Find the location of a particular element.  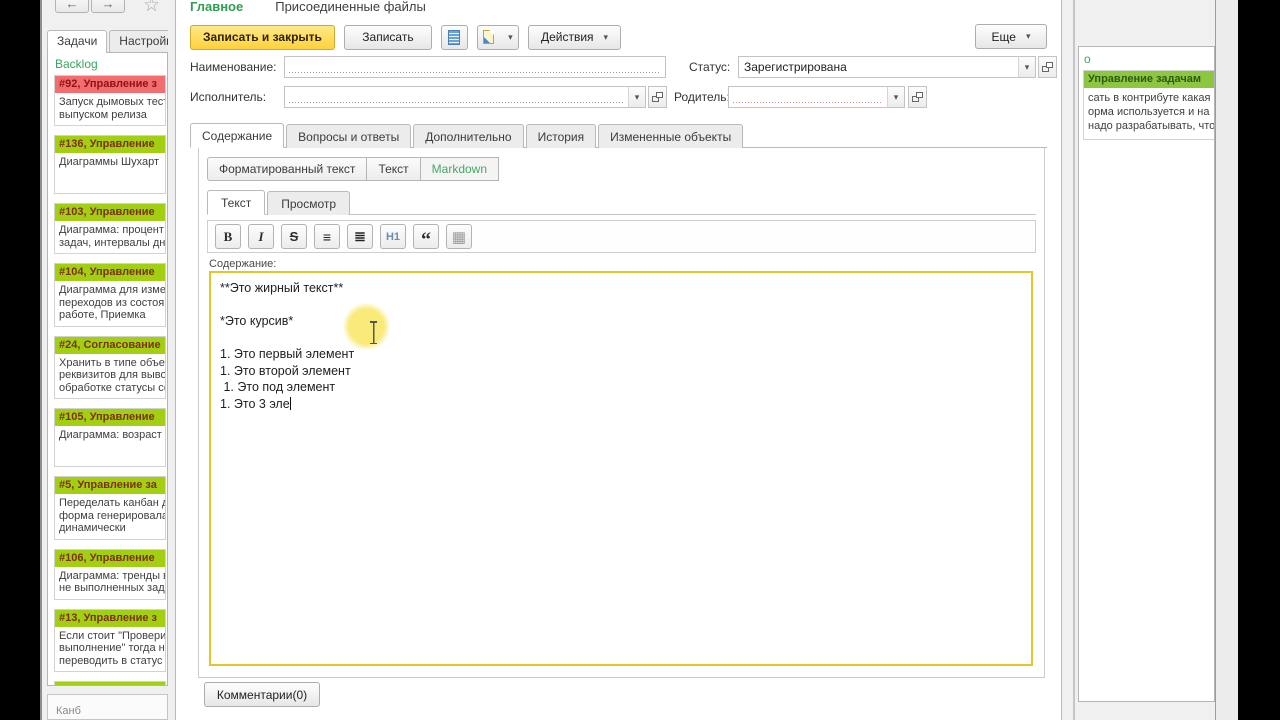

content-tab: Измененные объекты is located at coordinates (671, 136).